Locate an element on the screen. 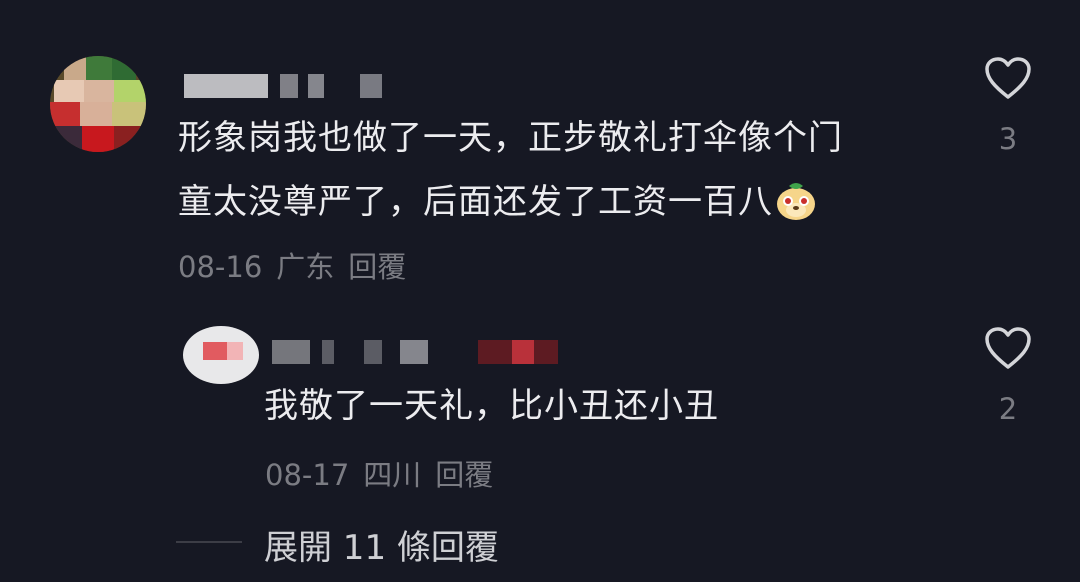  reply-text: 我敬了一天礼，比小丑还小丑 is located at coordinates (491, 406).